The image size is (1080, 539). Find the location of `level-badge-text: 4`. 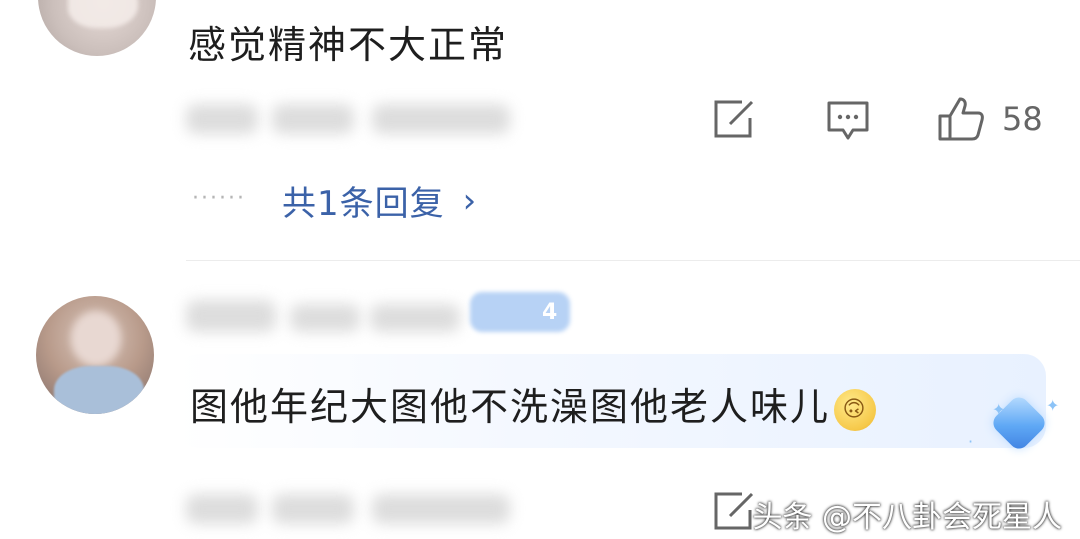

level-badge-text: 4 is located at coordinates (550, 312).